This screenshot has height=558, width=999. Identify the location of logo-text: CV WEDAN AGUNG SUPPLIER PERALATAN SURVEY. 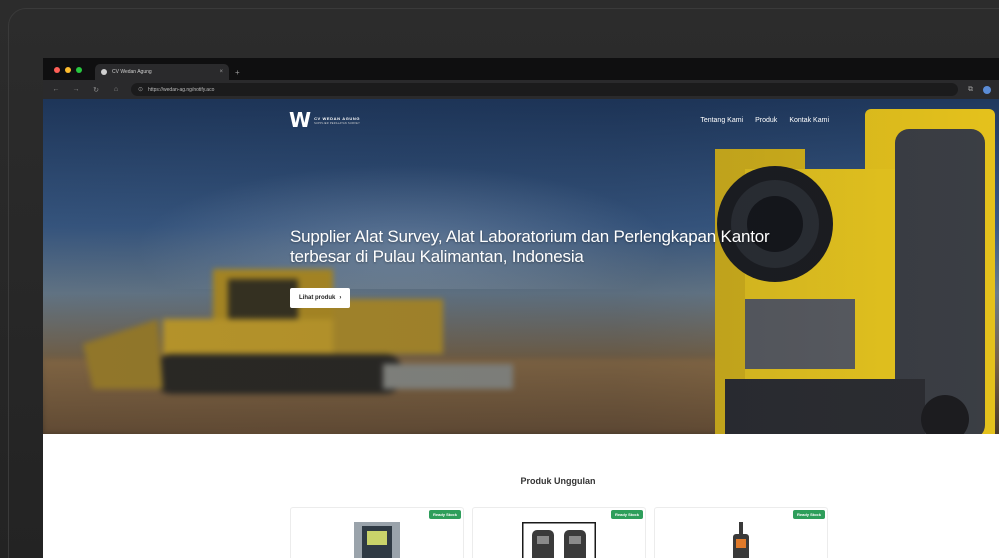
(337, 120).